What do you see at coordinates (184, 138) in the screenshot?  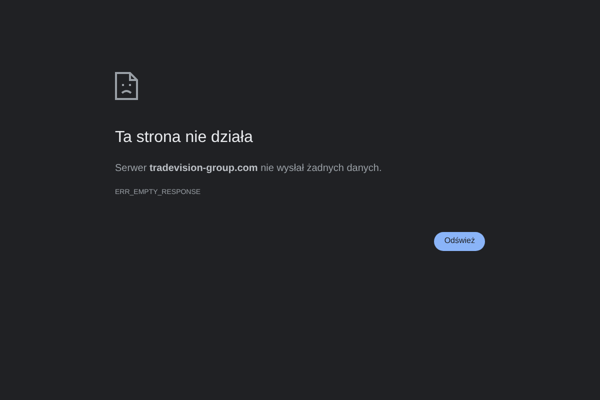 I see `error-title: Ta strona nie działa` at bounding box center [184, 138].